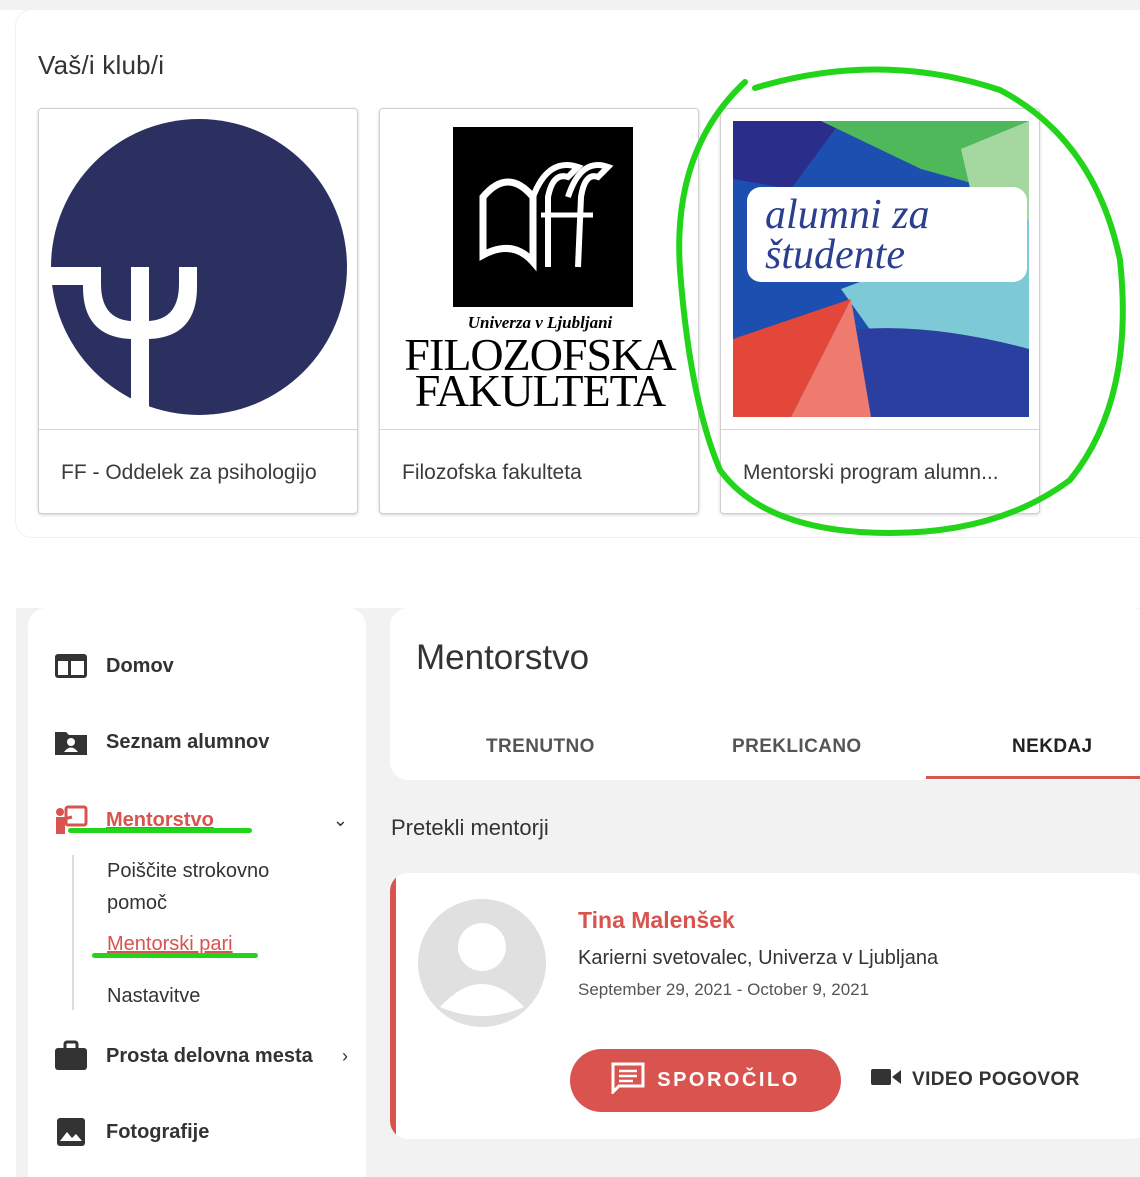  What do you see at coordinates (101, 65) in the screenshot?
I see `clubs-title: Vaš/i klub/i` at bounding box center [101, 65].